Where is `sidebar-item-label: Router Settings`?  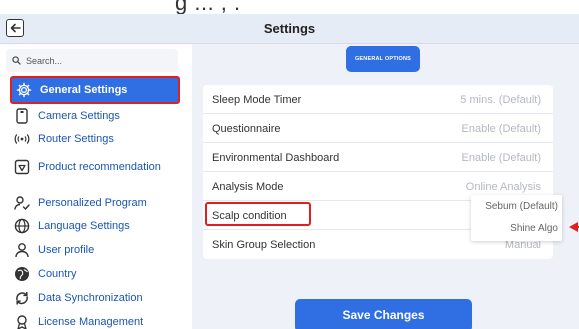
sidebar-item-label: Router Settings is located at coordinates (76, 139).